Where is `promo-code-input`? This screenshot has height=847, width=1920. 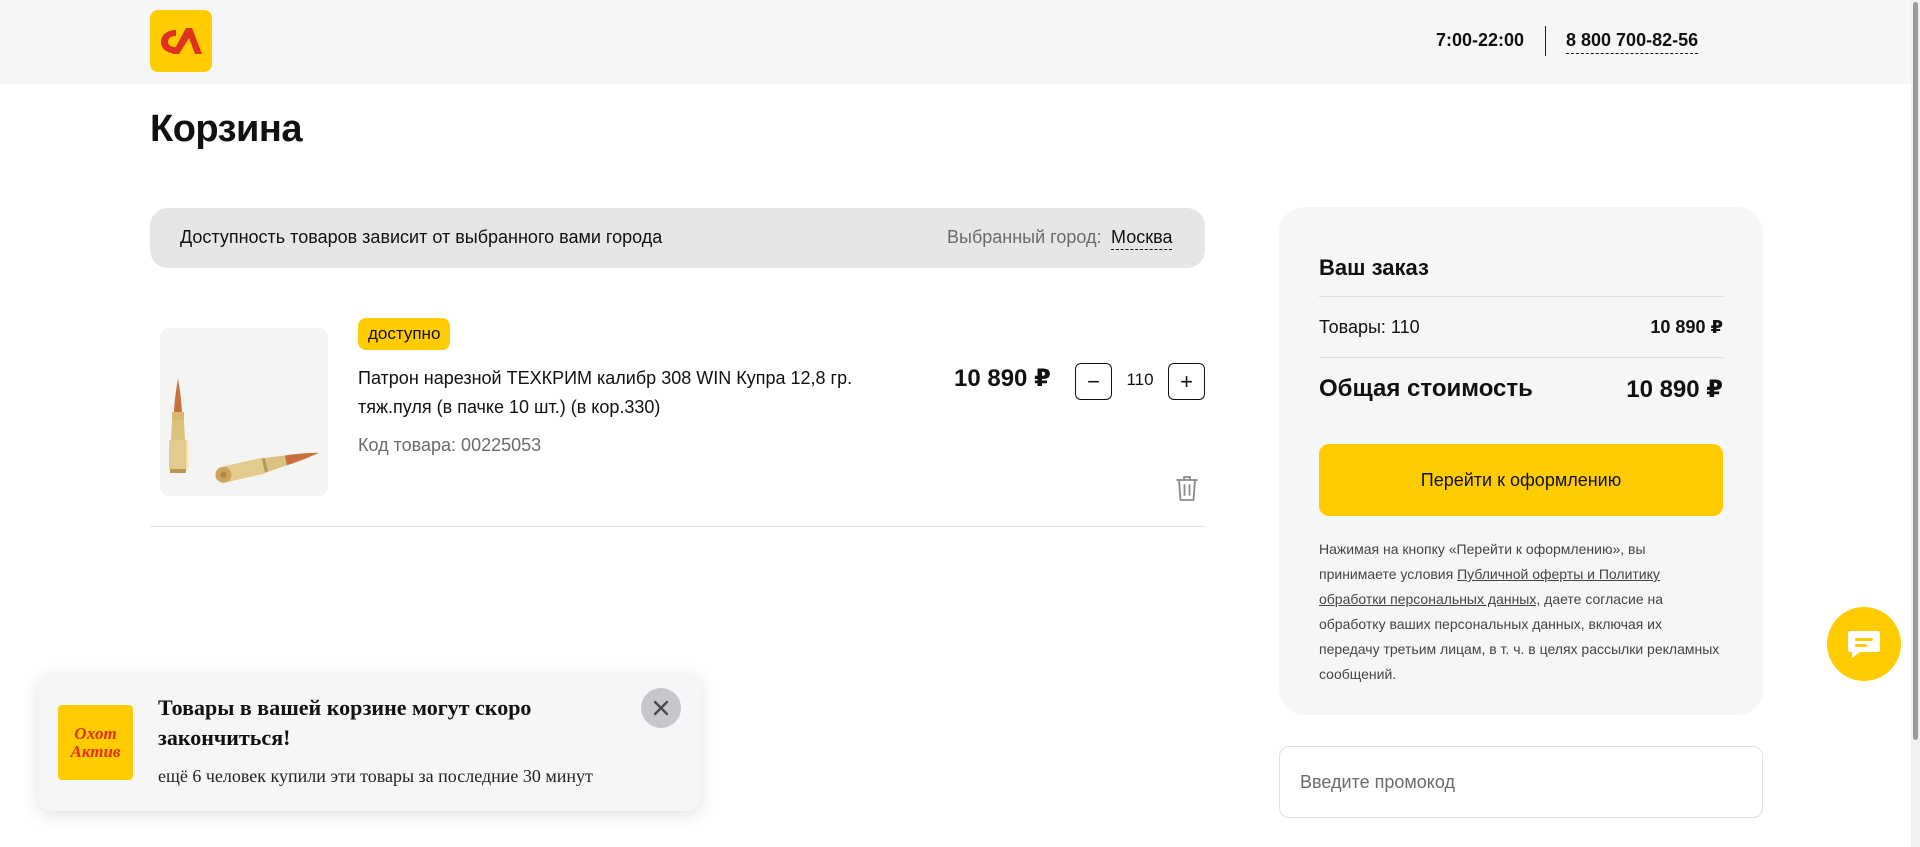
promo-code-input is located at coordinates (1521, 782).